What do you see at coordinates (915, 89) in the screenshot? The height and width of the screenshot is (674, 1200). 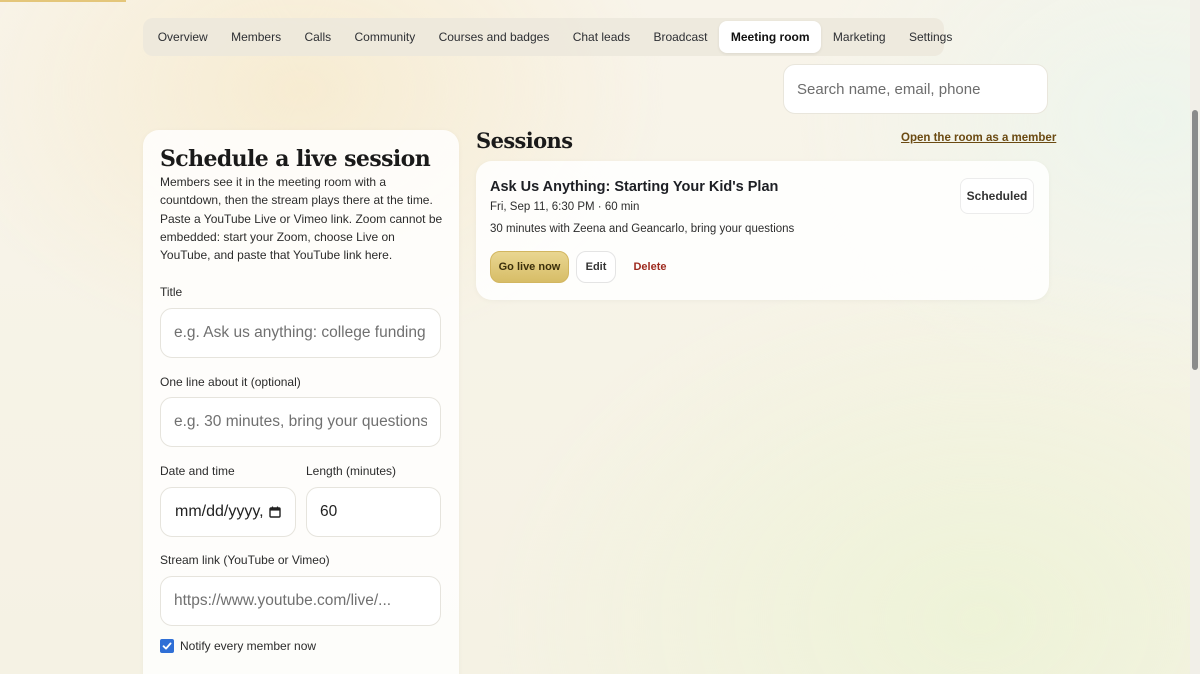 I see `search-input` at bounding box center [915, 89].